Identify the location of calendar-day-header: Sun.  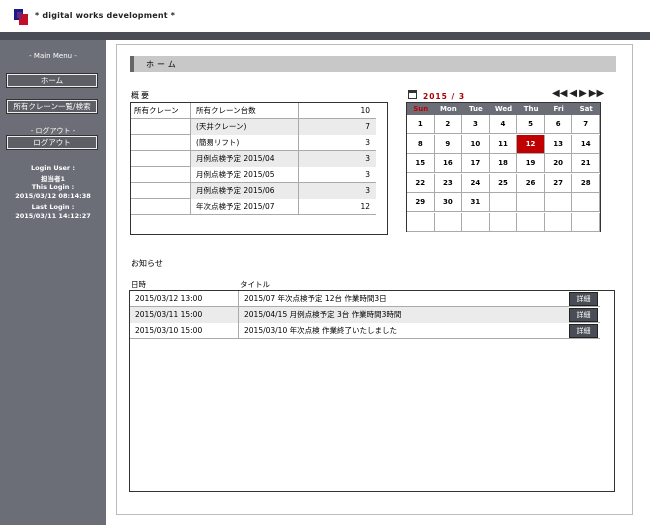
(421, 109).